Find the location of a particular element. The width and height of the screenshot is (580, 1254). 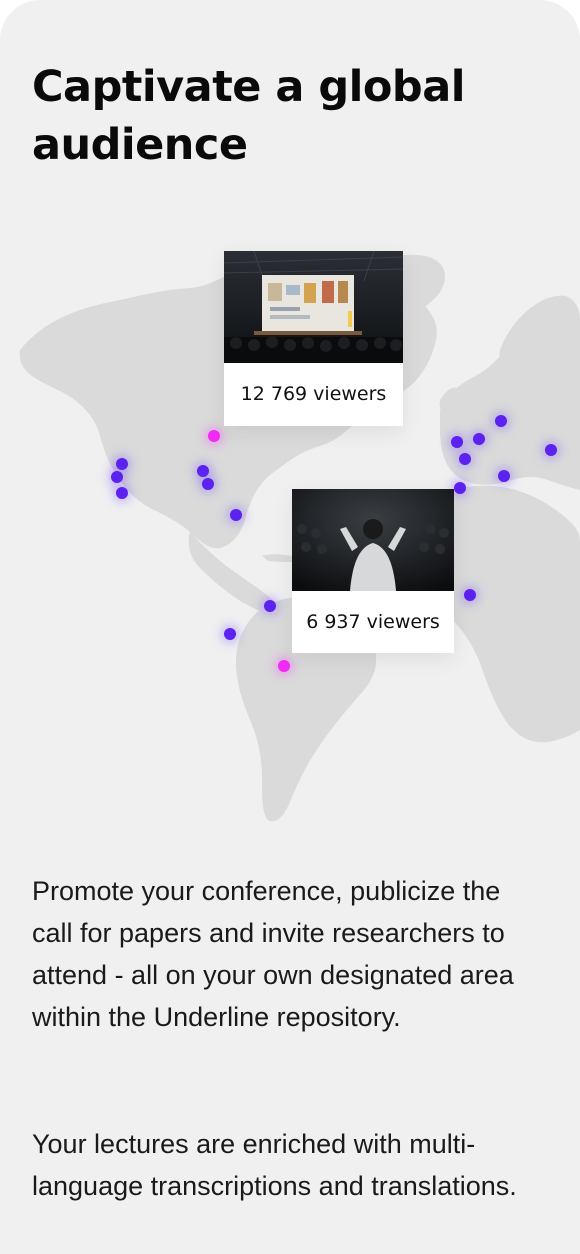

viewer-count: 12 769 viewers is located at coordinates (313, 394).